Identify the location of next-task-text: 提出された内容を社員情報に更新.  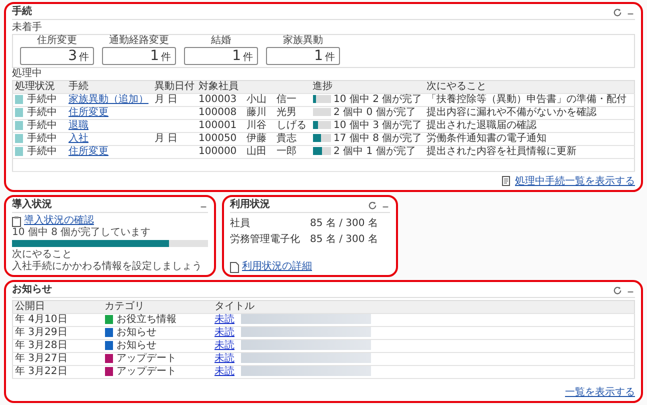
(501, 151).